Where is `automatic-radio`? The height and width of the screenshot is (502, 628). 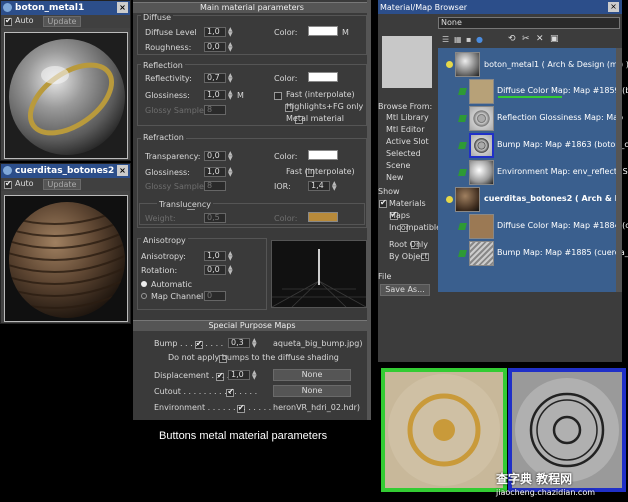
automatic-radio is located at coordinates (144, 284).